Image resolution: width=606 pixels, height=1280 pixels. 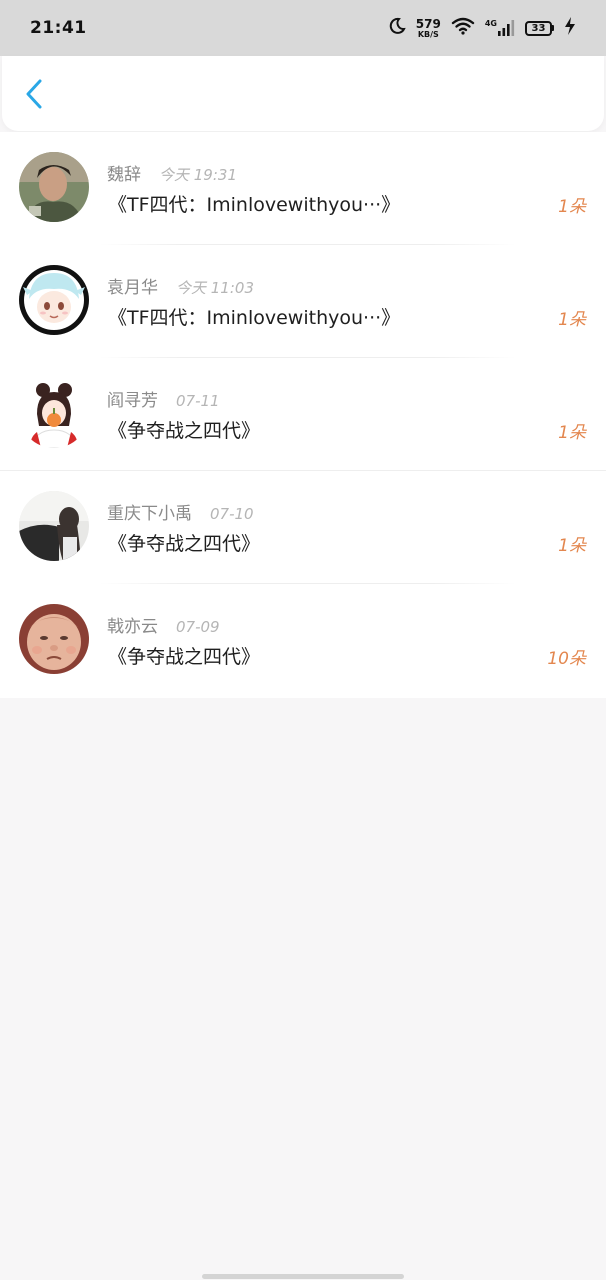 What do you see at coordinates (428, 34) in the screenshot?
I see `network-speed-unit: KB/S` at bounding box center [428, 34].